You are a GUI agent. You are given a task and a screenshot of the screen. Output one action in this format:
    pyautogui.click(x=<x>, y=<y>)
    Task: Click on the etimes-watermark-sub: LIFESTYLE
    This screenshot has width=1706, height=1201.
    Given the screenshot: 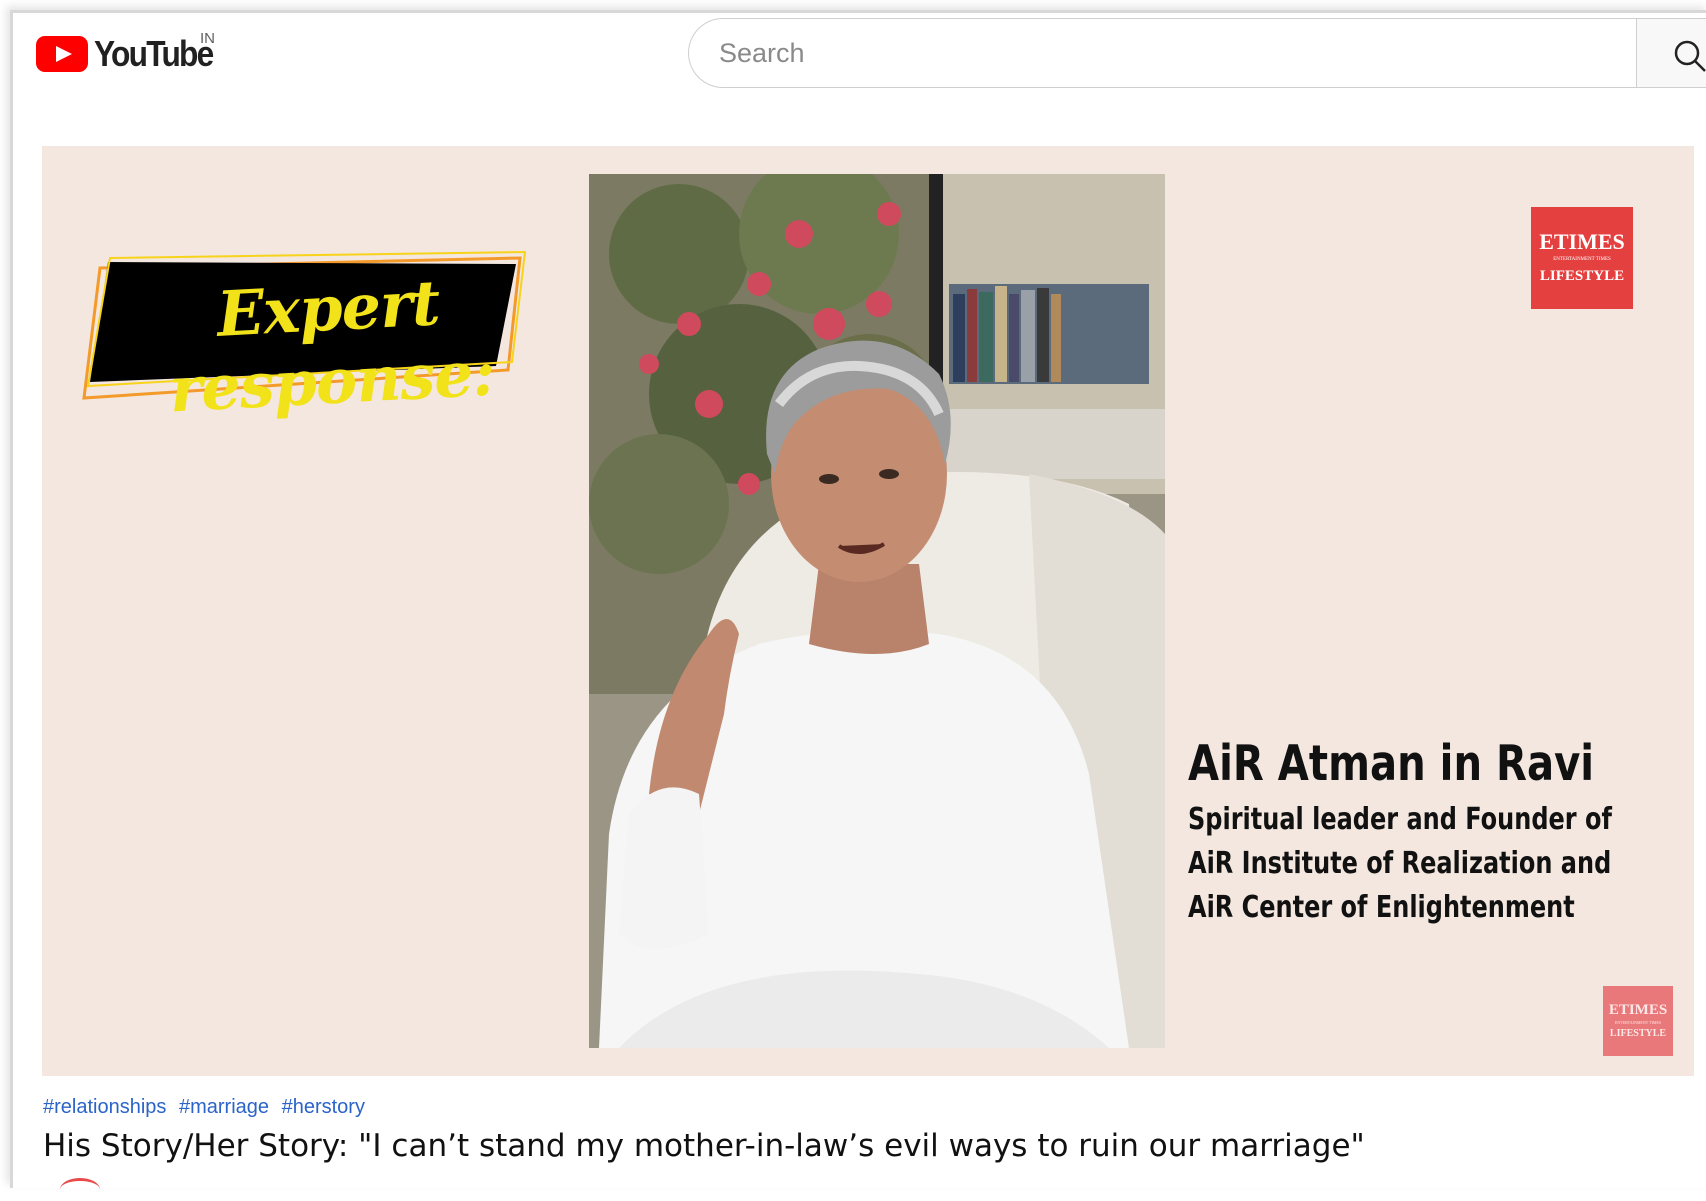 What is the action you would take?
    pyautogui.click(x=1638, y=1033)
    